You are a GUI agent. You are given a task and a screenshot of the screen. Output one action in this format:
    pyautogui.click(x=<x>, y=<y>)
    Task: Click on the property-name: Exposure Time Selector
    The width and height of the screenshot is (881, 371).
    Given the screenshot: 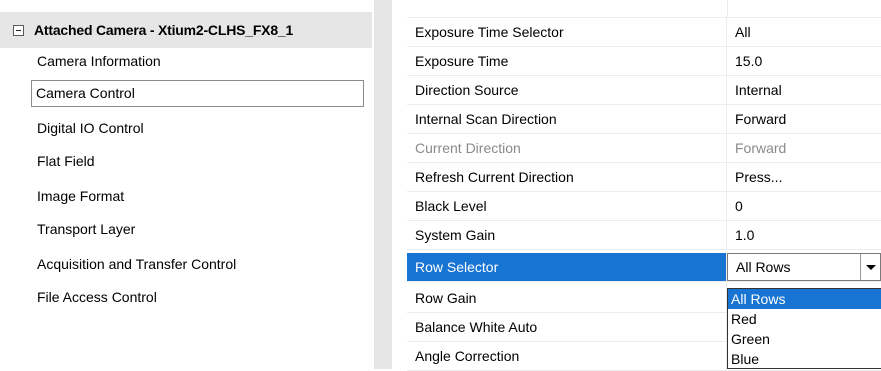 What is the action you would take?
    pyautogui.click(x=567, y=32)
    